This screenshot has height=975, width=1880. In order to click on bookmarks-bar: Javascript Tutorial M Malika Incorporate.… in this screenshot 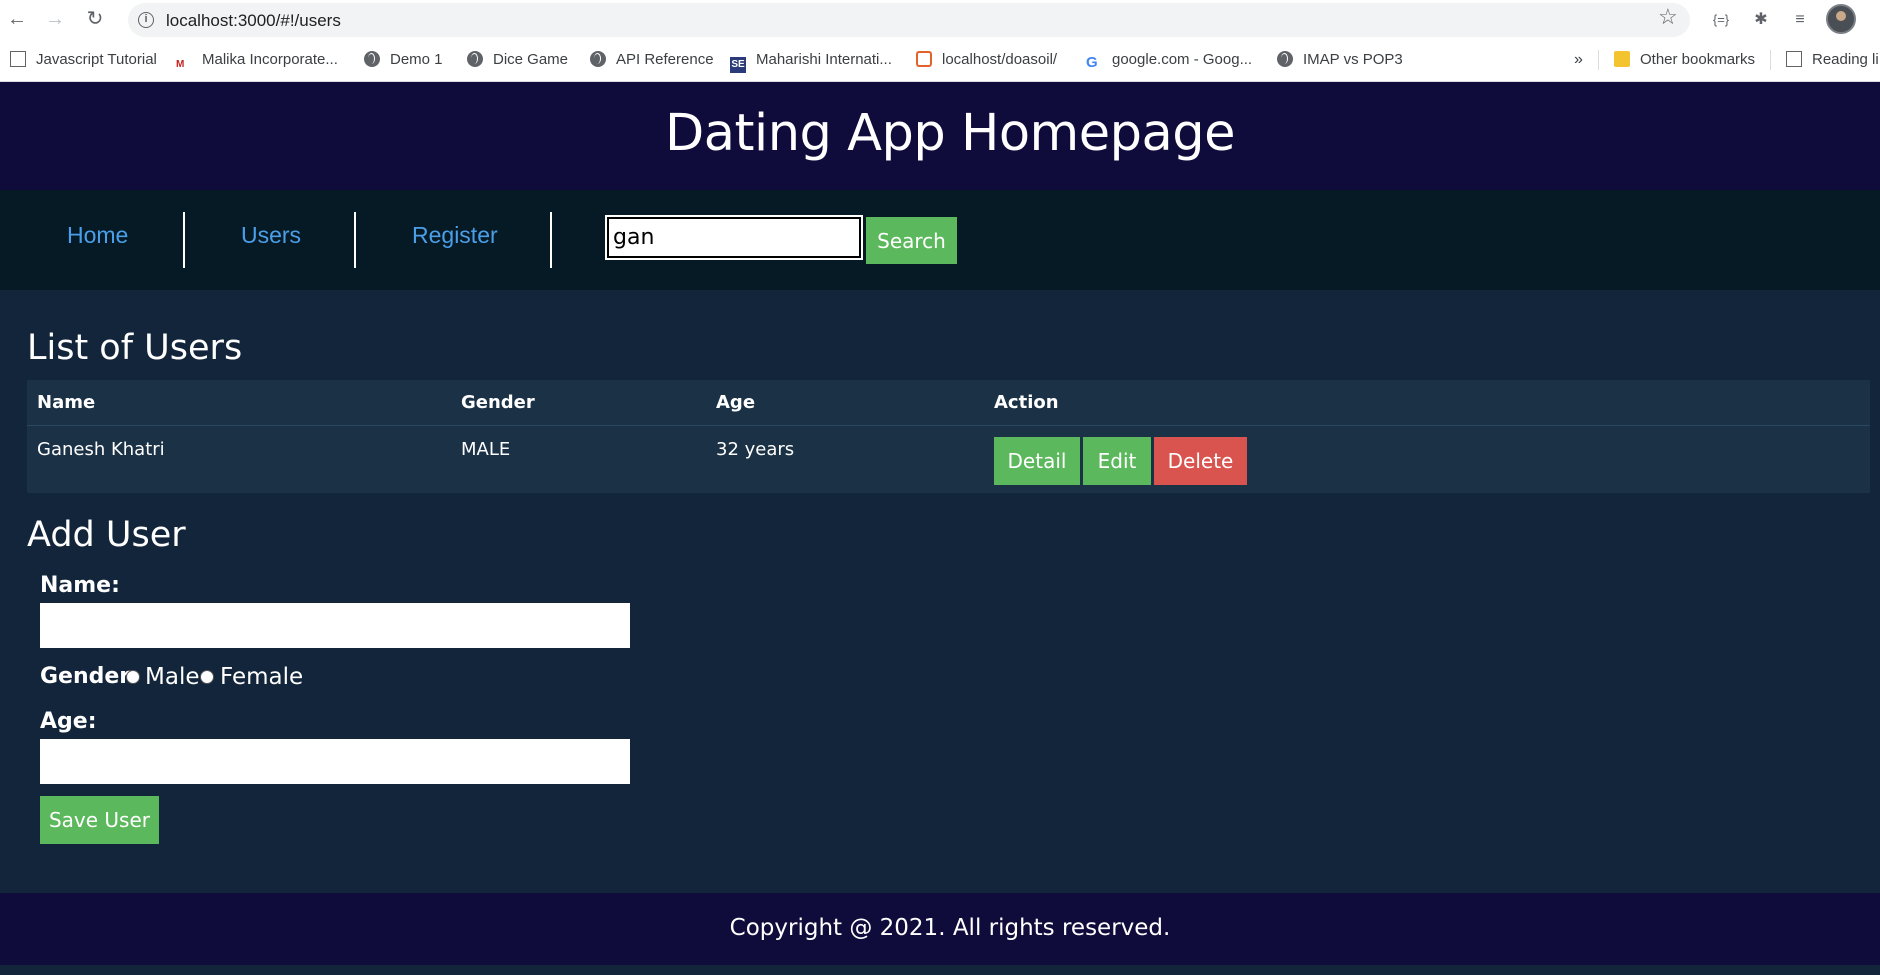, I will do `click(940, 60)`.